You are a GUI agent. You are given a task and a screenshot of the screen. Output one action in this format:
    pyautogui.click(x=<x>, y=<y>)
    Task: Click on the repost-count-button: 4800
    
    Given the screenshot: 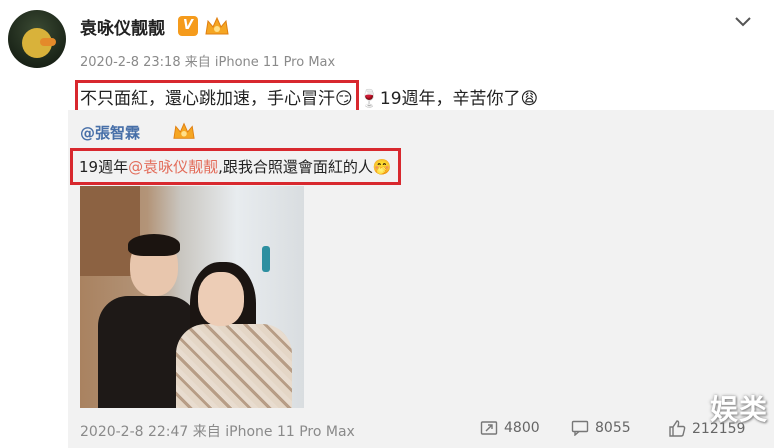 What is the action you would take?
    pyautogui.click(x=510, y=428)
    